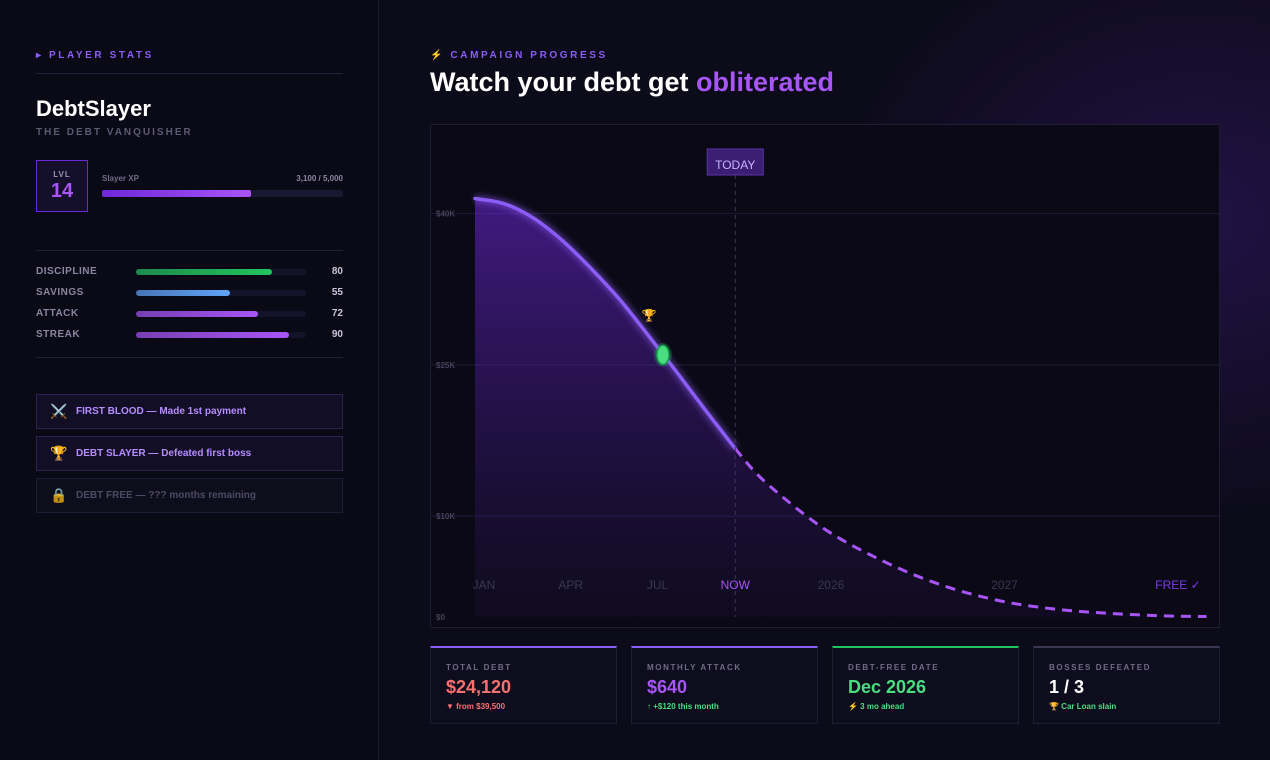 Image resolution: width=1270 pixels, height=760 pixels. Describe the element at coordinates (831, 585) in the screenshot. I see `x-tick-label: 2026` at that location.